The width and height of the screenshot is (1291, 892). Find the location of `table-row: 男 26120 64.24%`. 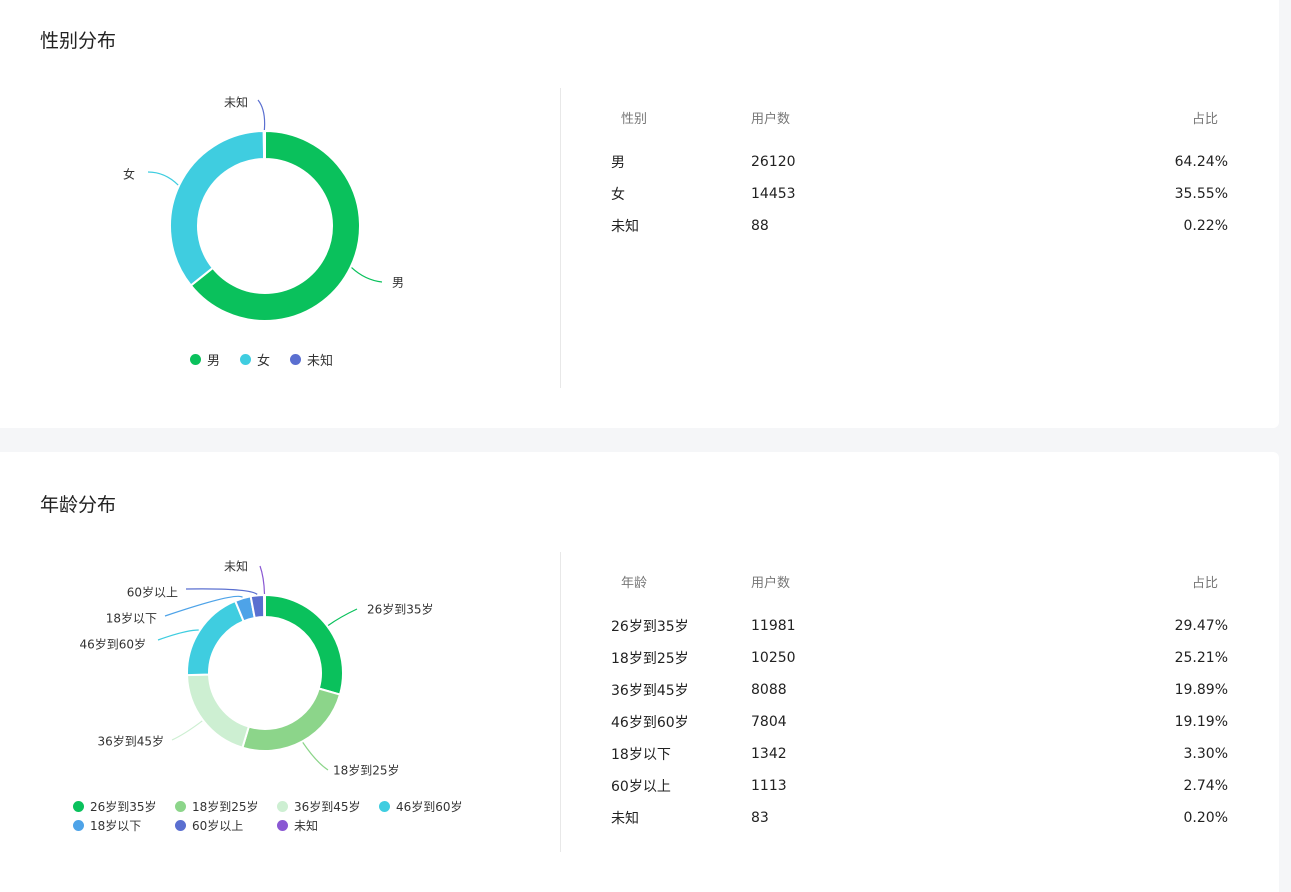

table-row: 男 26120 64.24% is located at coordinates (915, 162).